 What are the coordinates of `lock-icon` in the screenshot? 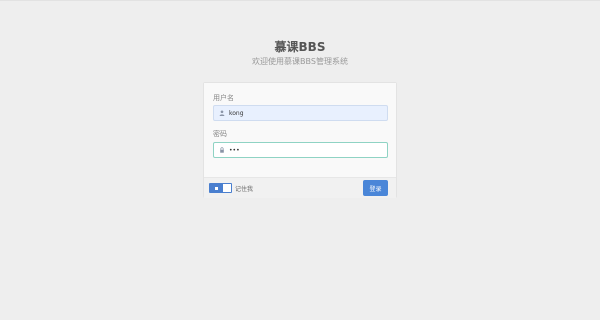 It's located at (222, 150).